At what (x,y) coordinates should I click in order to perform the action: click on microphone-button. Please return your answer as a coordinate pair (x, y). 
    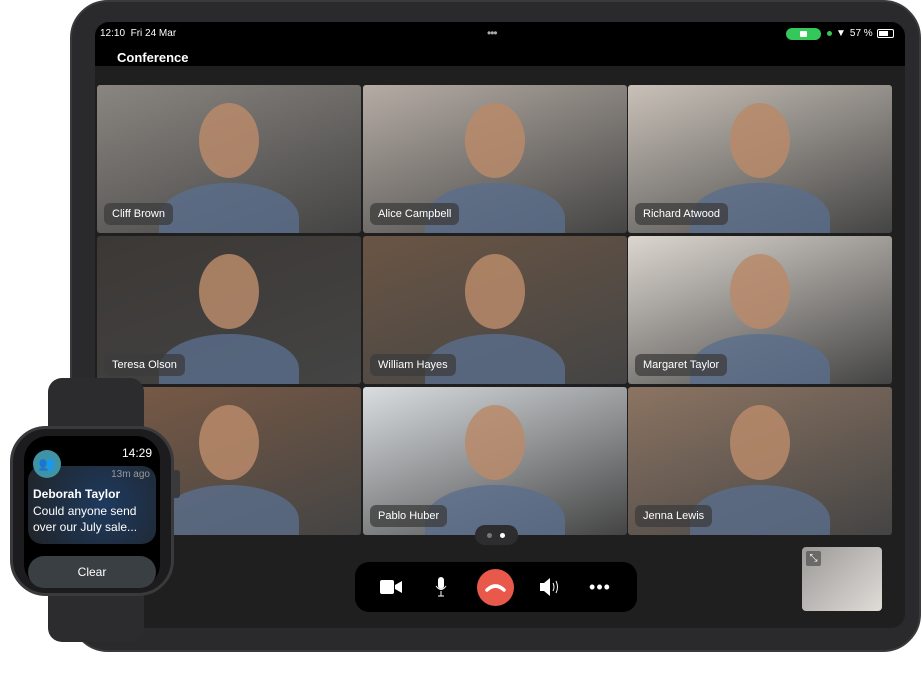
    Looking at the image, I should click on (441, 587).